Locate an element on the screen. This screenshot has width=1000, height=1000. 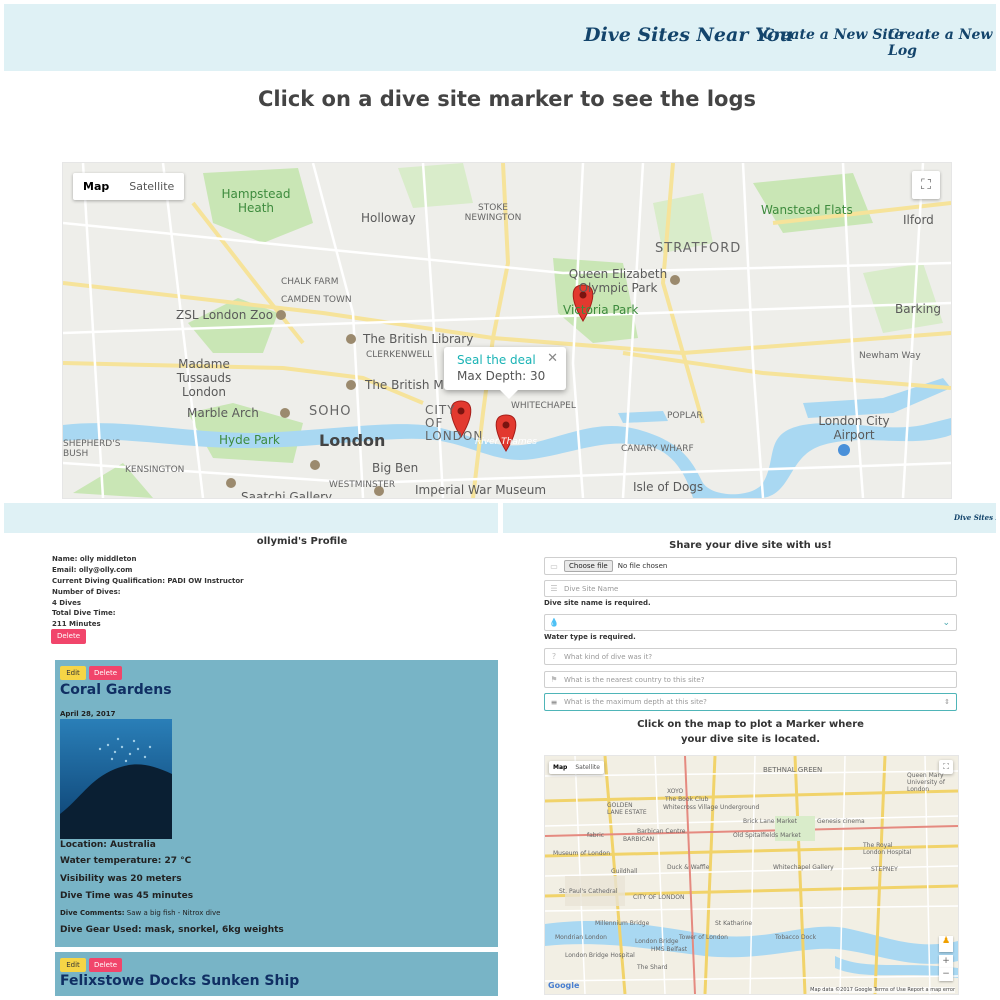
log-water-temp: Water temperature: 27 °C is located at coordinates (126, 861).